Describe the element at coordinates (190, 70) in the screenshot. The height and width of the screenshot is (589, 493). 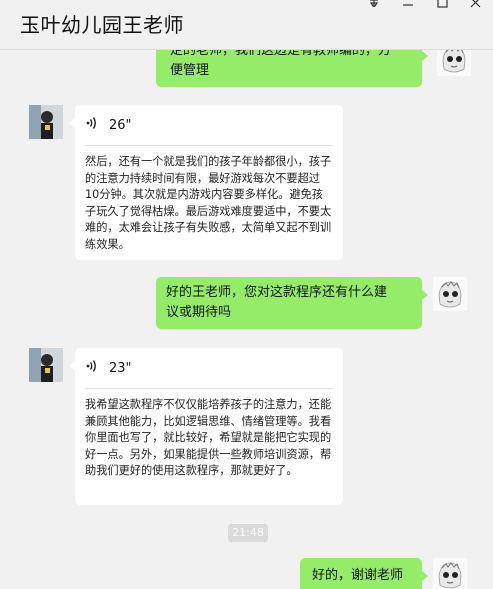
I see `message-text-line: 便管理` at that location.